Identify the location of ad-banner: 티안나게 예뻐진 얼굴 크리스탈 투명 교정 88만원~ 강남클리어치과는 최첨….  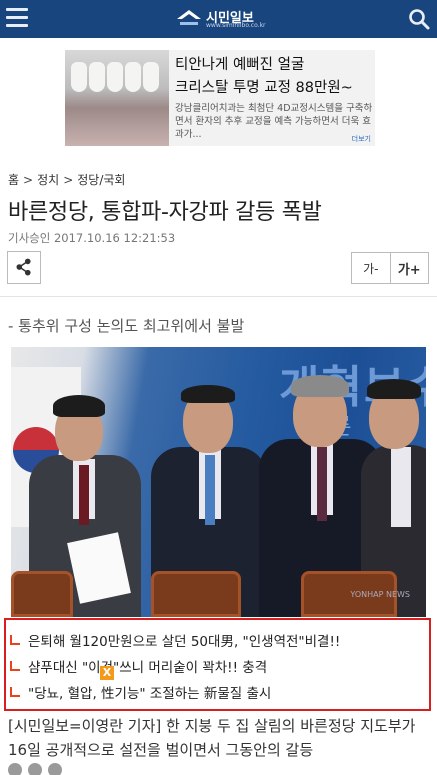
(220, 98).